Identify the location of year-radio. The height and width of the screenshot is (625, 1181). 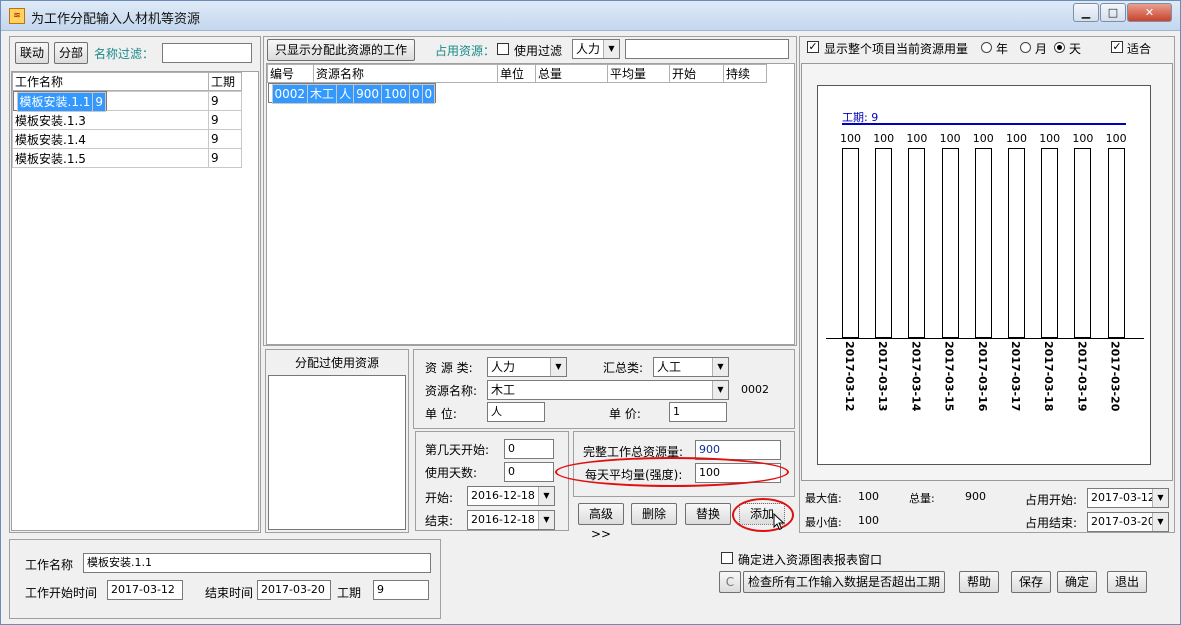
(986, 47).